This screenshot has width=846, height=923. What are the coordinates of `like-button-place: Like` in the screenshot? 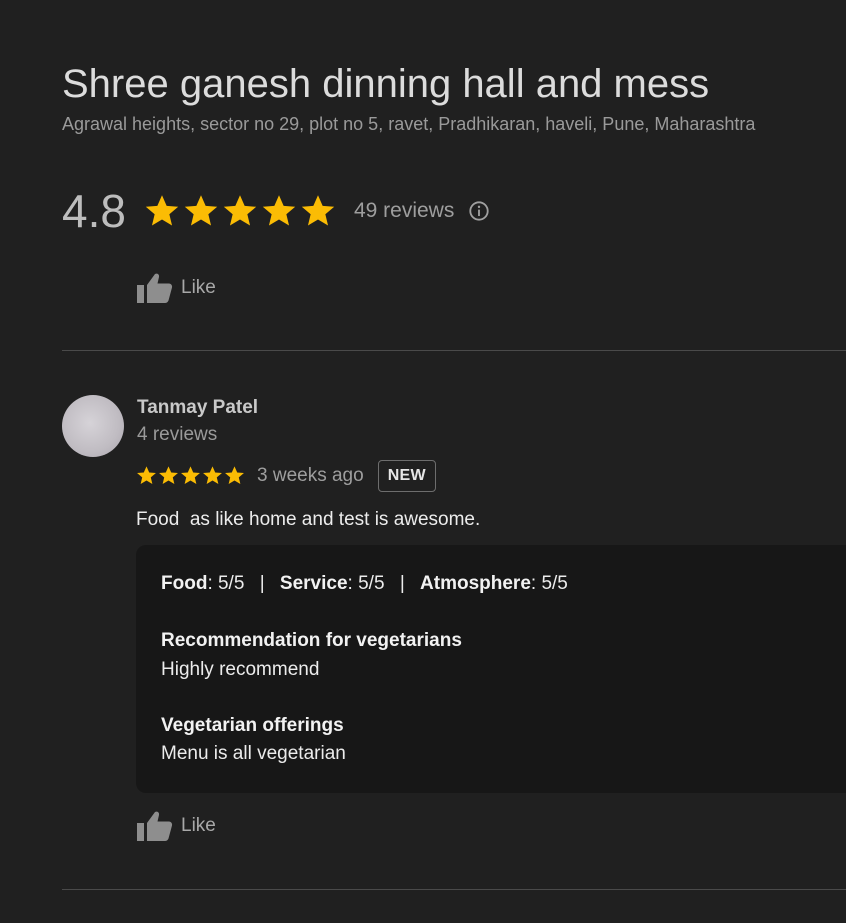 It's located at (176, 288).